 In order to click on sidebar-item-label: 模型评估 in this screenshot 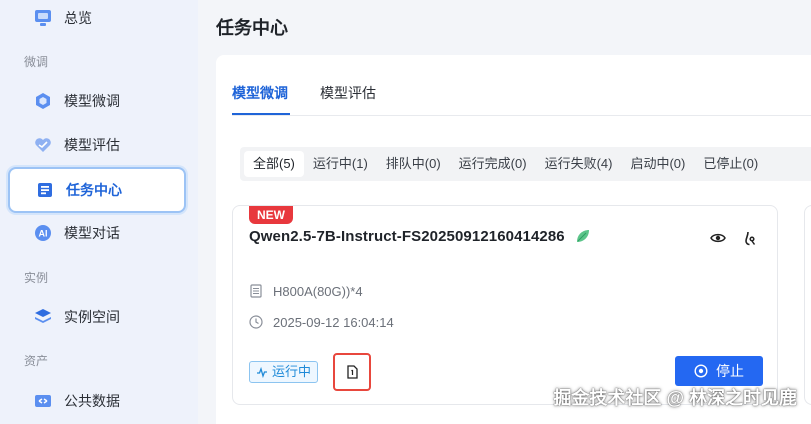, I will do `click(92, 145)`.